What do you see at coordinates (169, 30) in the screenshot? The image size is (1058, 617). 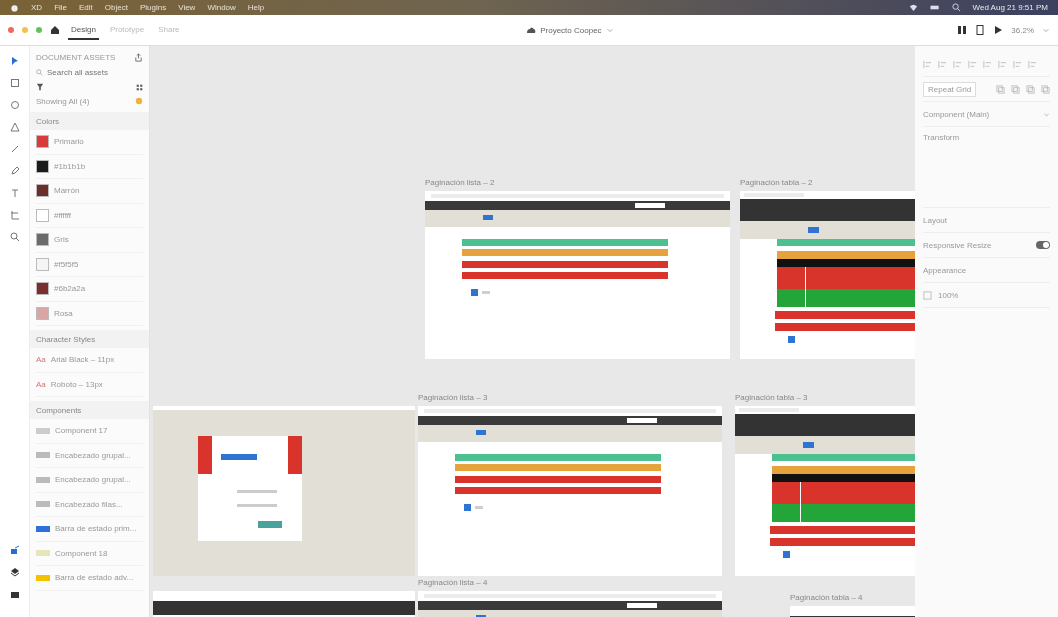 I see `tab: Share` at bounding box center [169, 30].